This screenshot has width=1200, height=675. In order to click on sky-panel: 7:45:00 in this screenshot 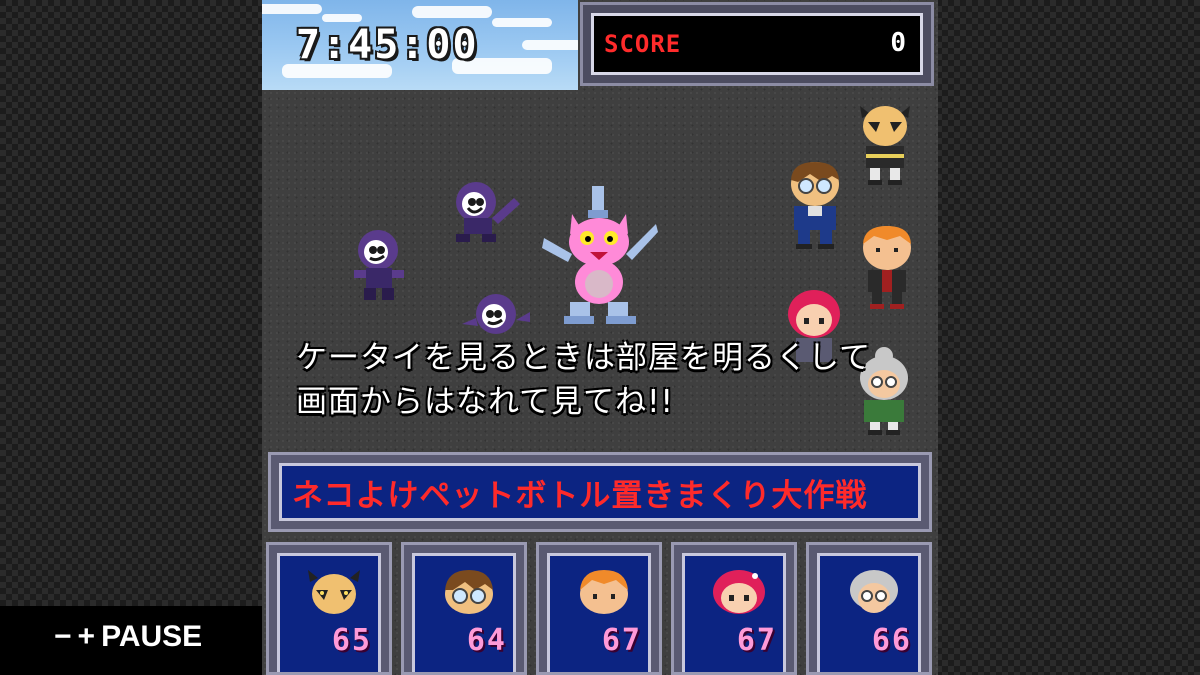, I will do `click(420, 45)`.